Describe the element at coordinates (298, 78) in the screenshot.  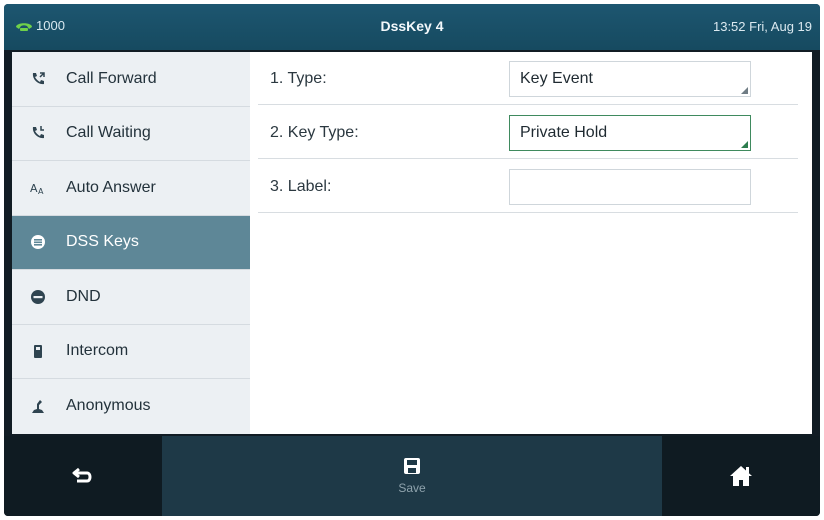
I see `type-label: 1. Type:` at that location.